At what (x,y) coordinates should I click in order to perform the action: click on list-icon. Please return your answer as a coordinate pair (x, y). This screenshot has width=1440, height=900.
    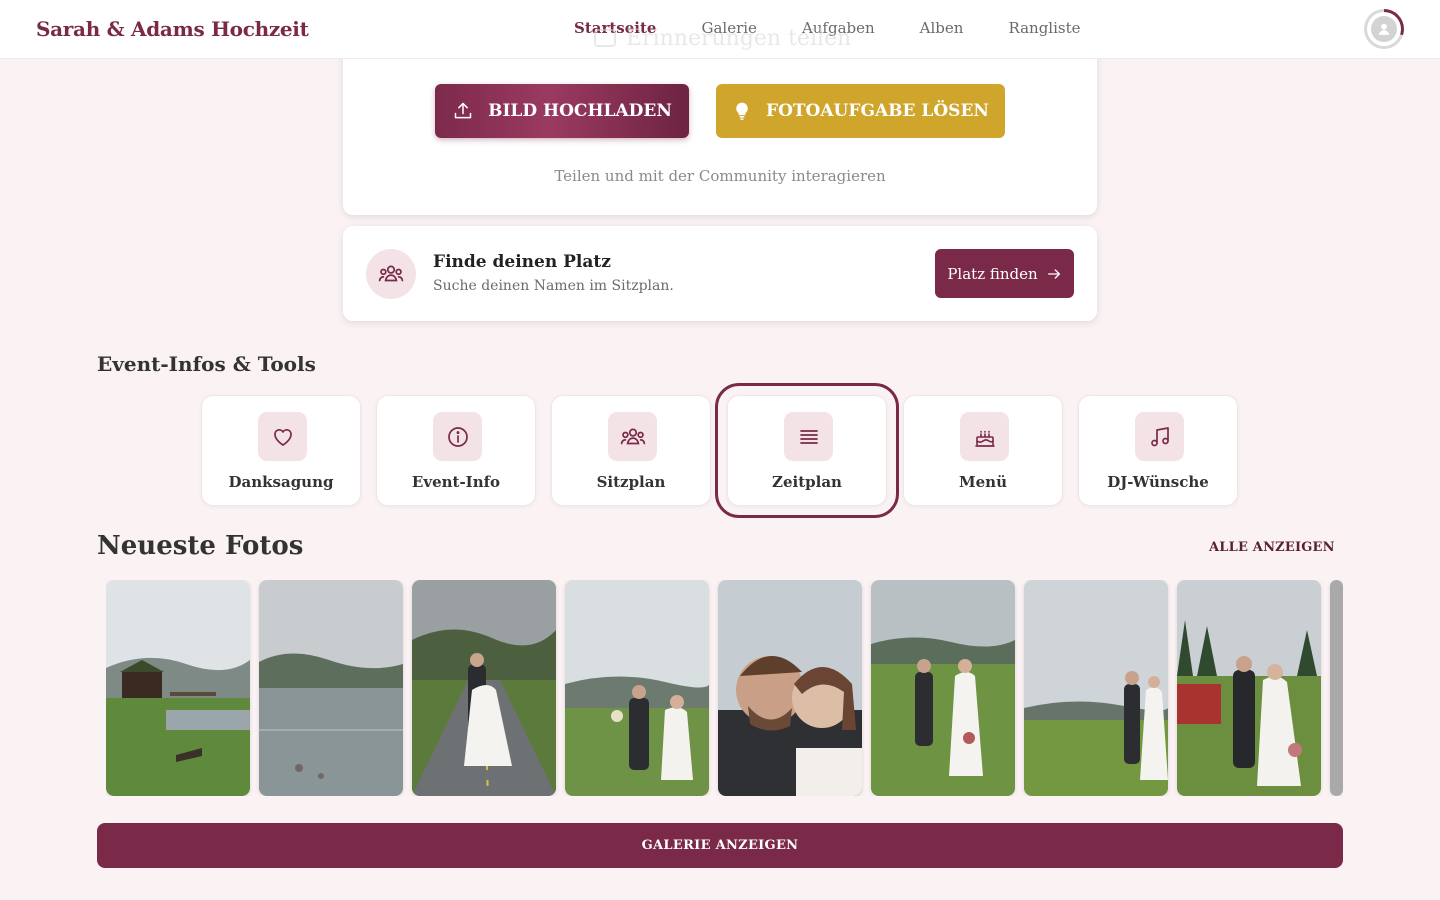
    Looking at the image, I should click on (808, 436).